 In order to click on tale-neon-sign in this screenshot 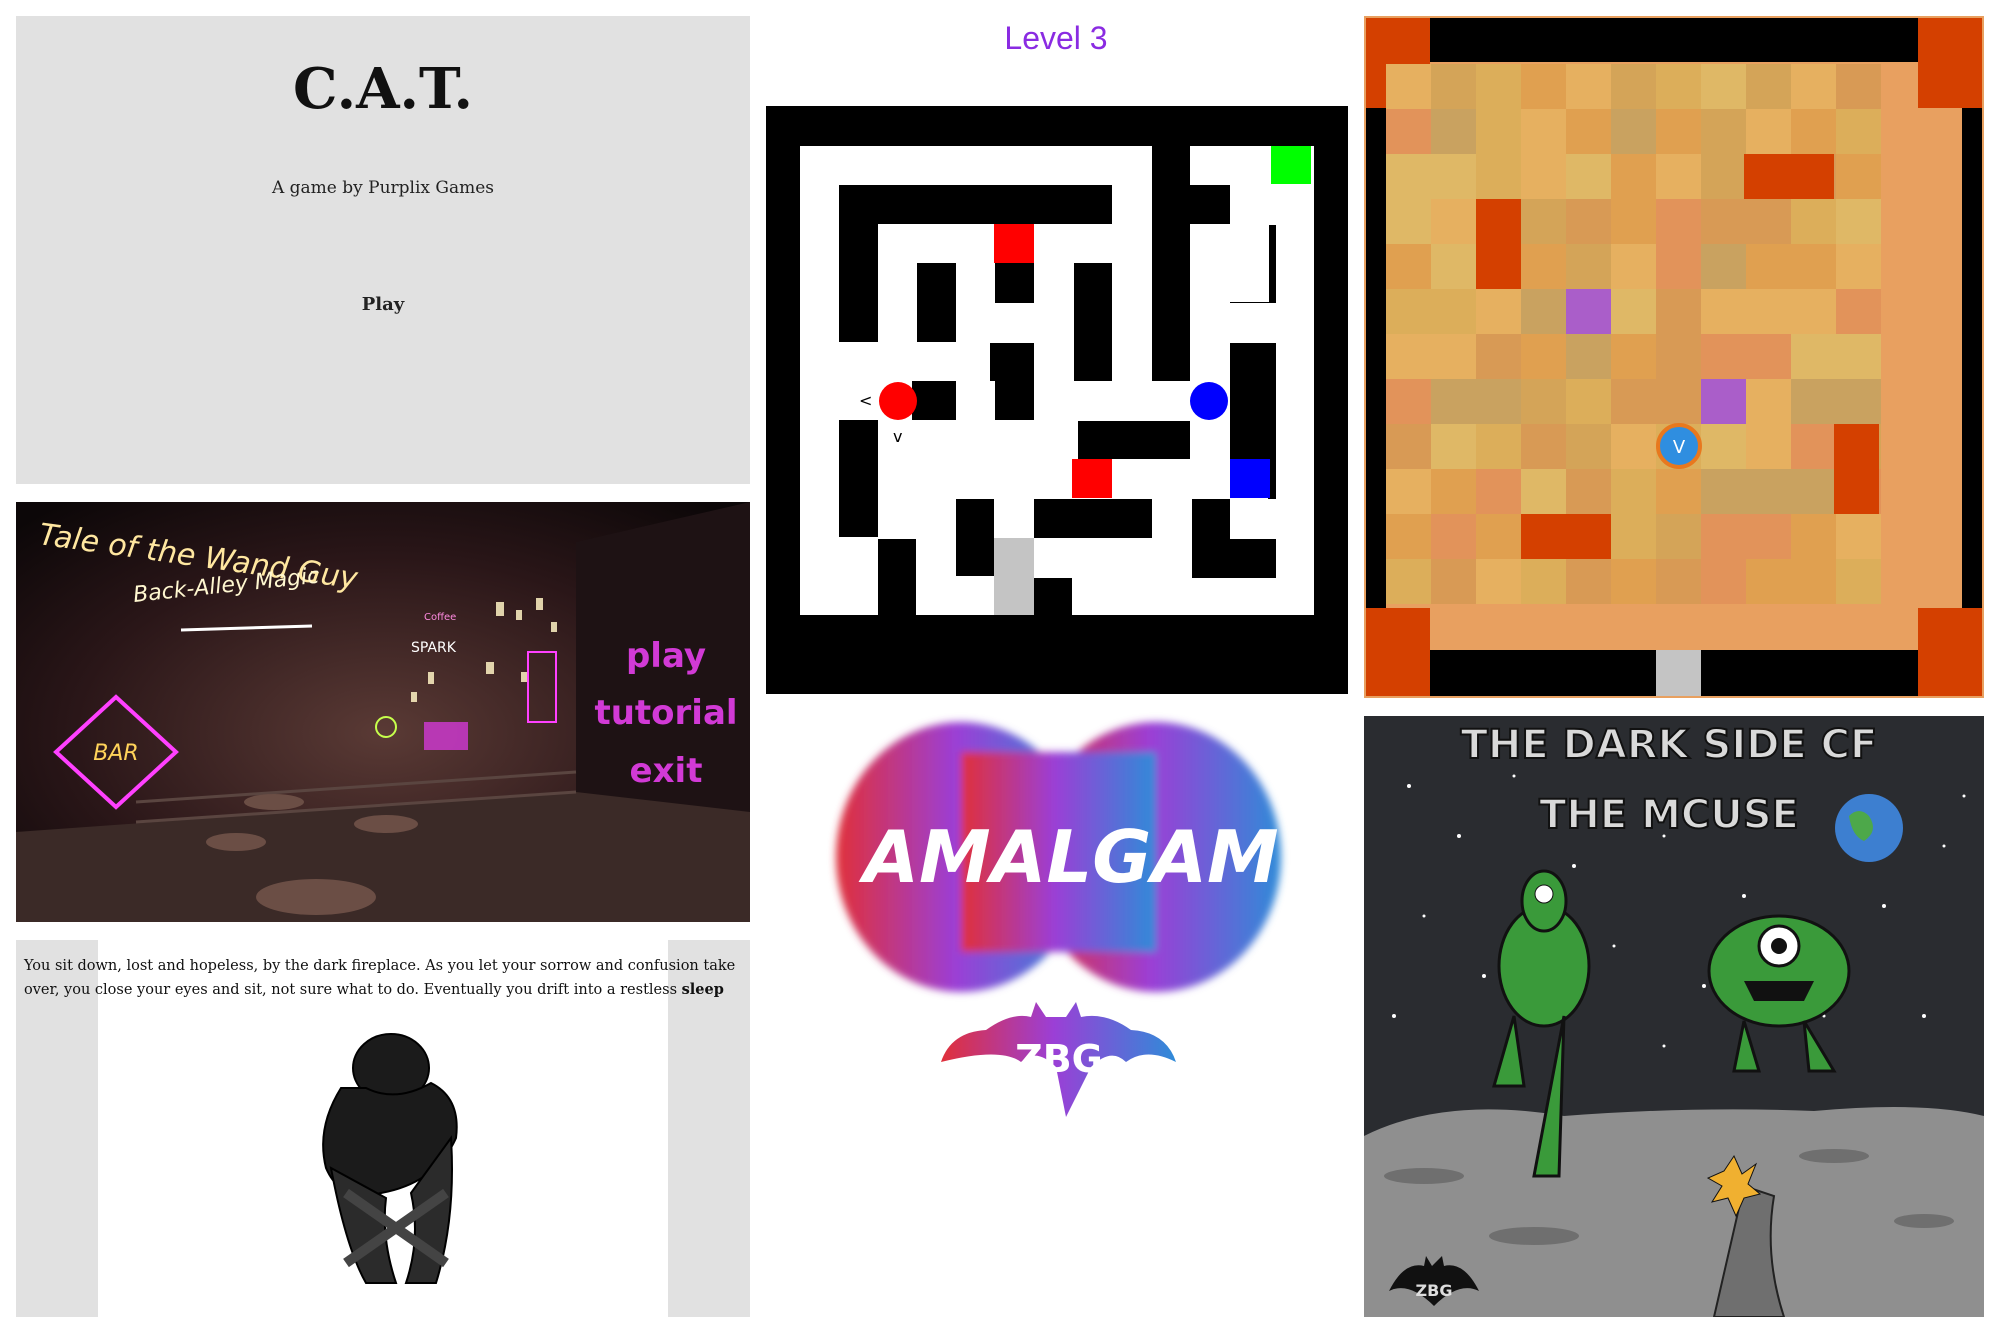, I will do `click(446, 736)`.